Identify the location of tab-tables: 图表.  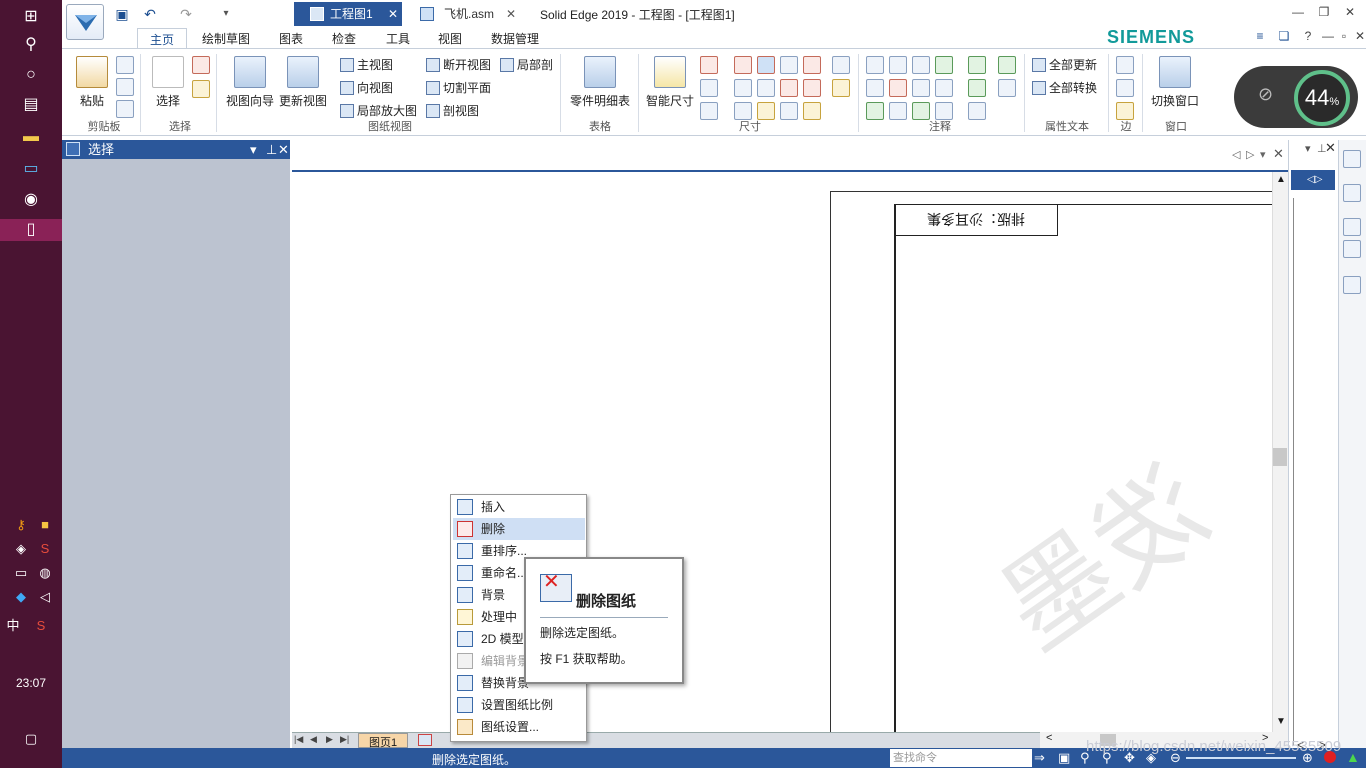
(291, 39).